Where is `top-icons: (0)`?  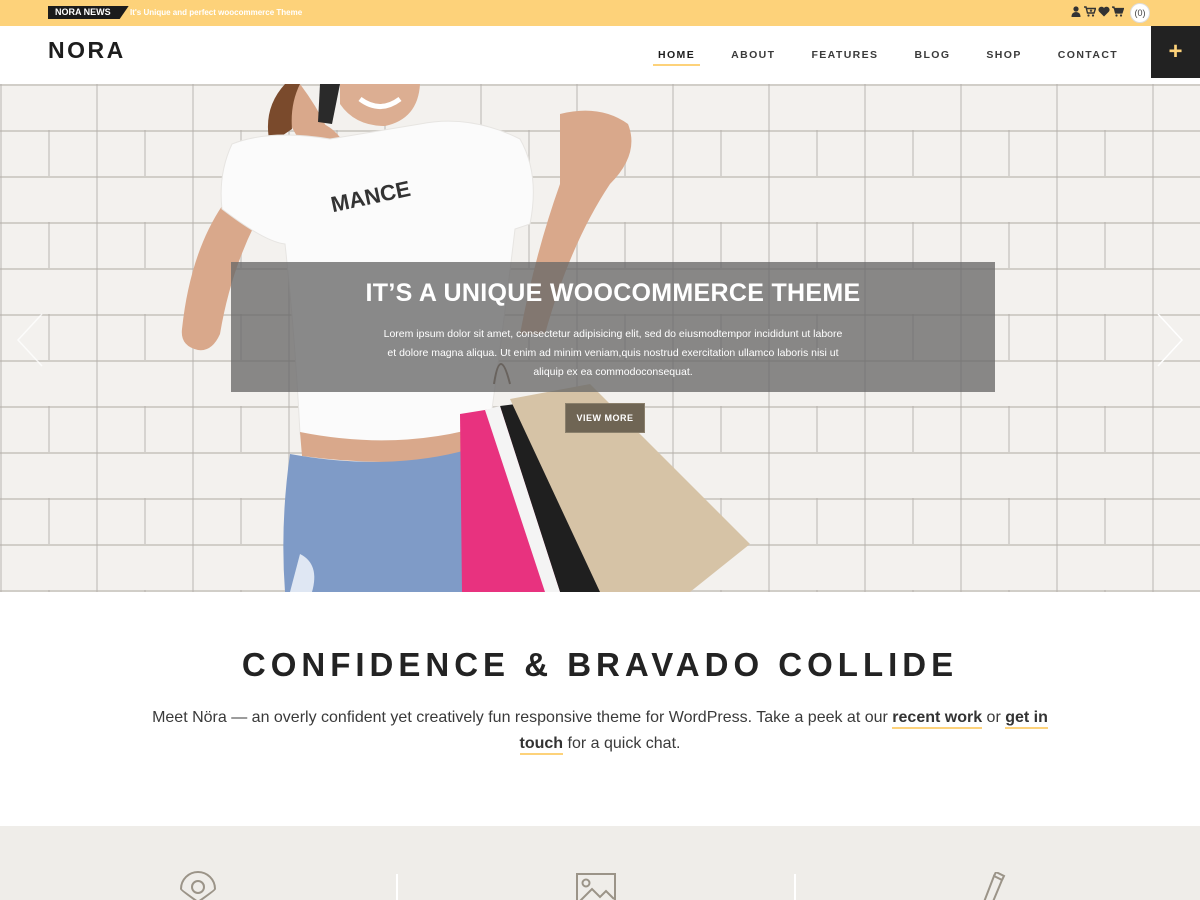 top-icons: (0) is located at coordinates (1110, 13).